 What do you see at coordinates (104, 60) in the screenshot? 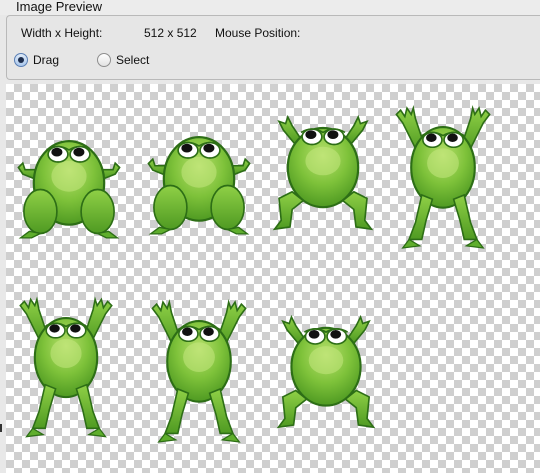
I see `select-radio-indicator` at bounding box center [104, 60].